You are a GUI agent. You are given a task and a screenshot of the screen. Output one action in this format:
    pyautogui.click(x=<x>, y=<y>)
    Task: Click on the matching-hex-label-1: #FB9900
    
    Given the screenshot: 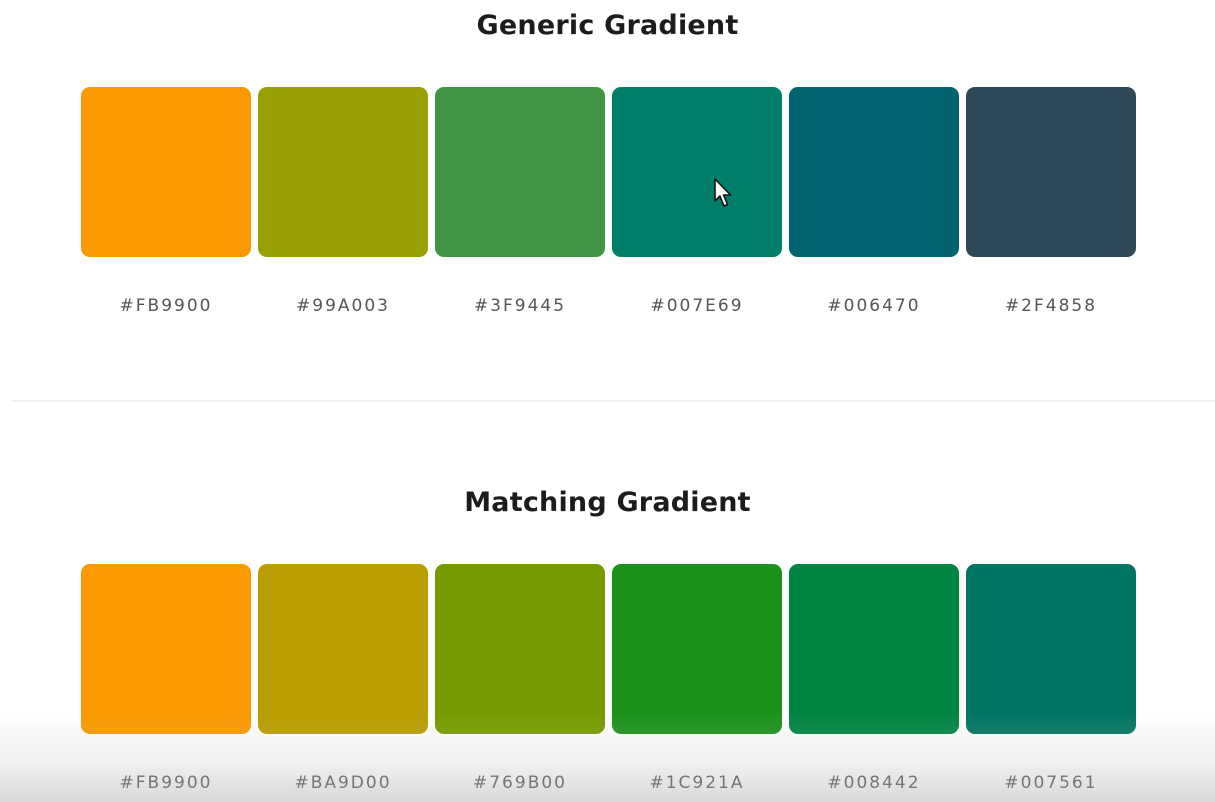 What is the action you would take?
    pyautogui.click(x=166, y=783)
    